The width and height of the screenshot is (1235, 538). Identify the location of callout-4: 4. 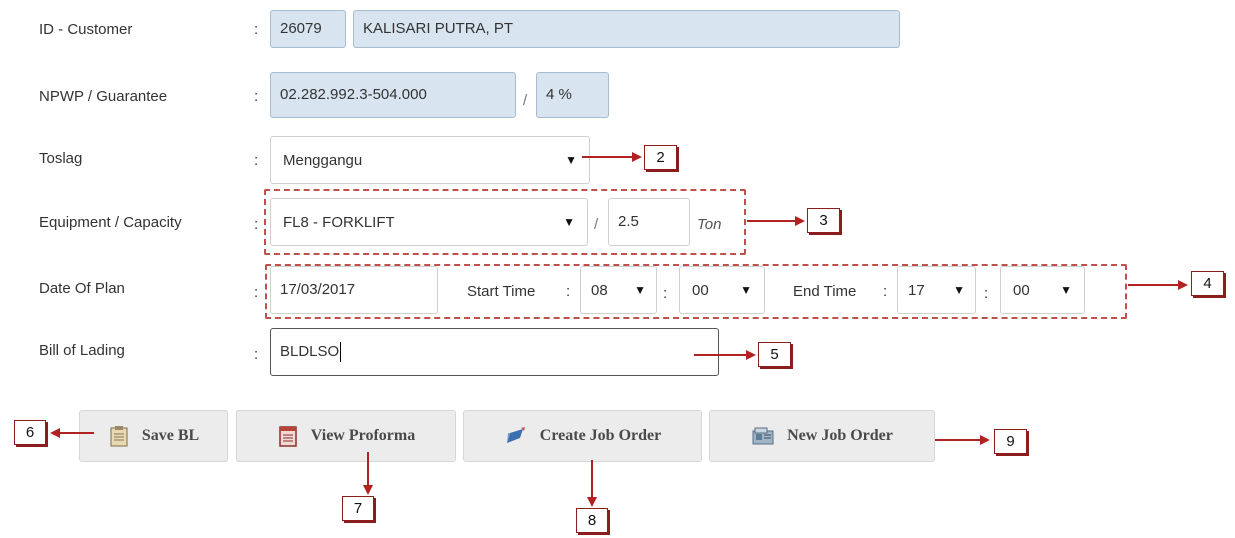
(1207, 283).